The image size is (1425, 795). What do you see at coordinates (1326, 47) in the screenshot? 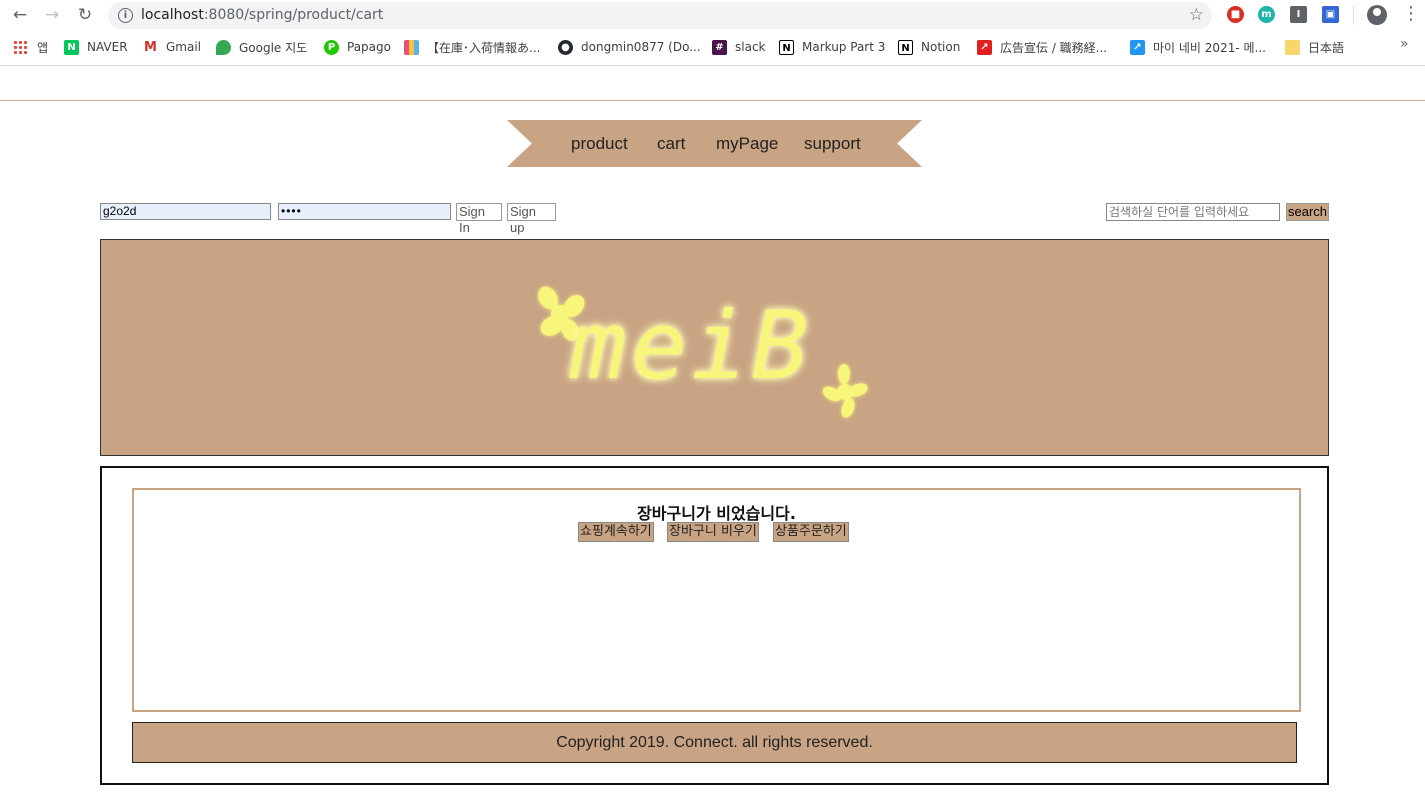
I see `bookmark-label: 日本語` at bounding box center [1326, 47].